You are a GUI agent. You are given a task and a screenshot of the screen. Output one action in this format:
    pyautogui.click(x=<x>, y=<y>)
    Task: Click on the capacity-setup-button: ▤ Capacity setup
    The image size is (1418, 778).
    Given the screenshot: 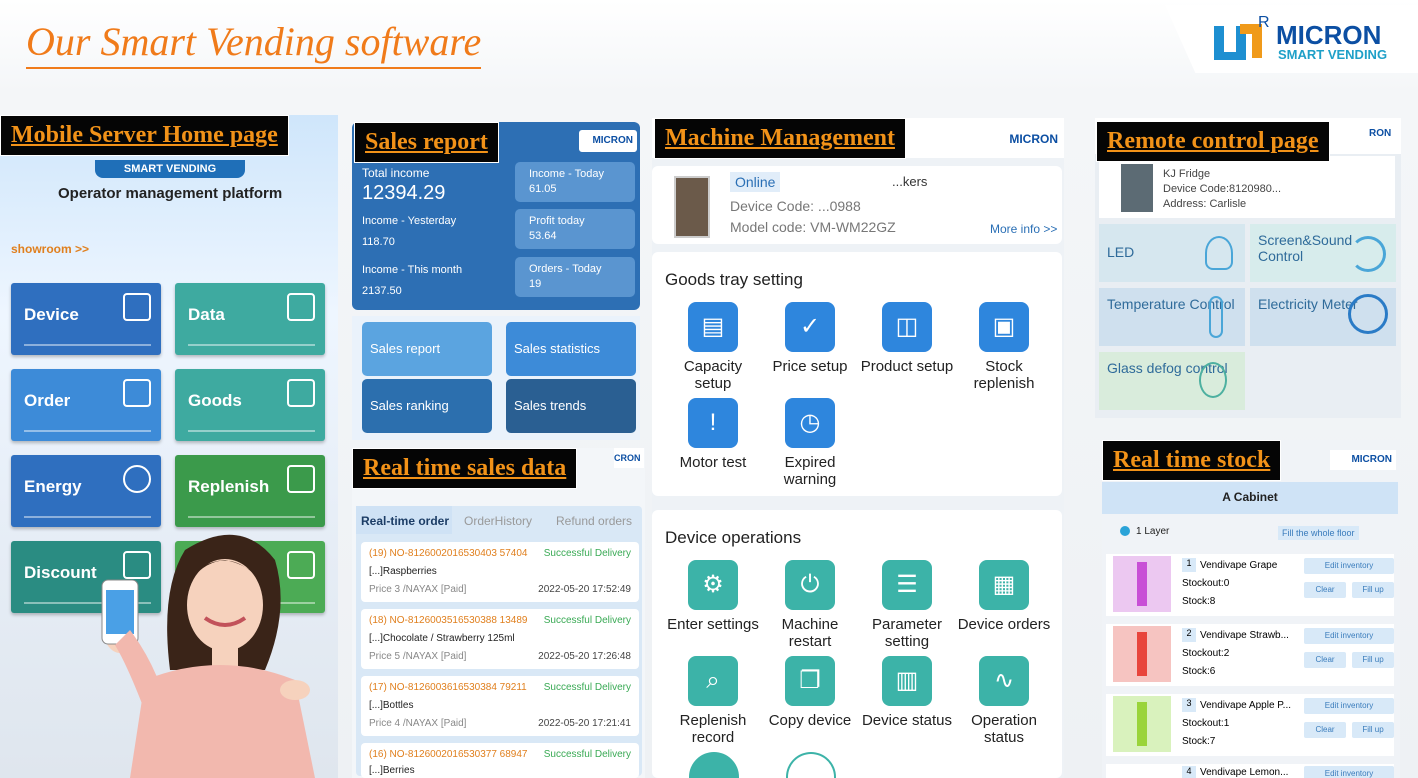 What is the action you would take?
    pyautogui.click(x=713, y=347)
    